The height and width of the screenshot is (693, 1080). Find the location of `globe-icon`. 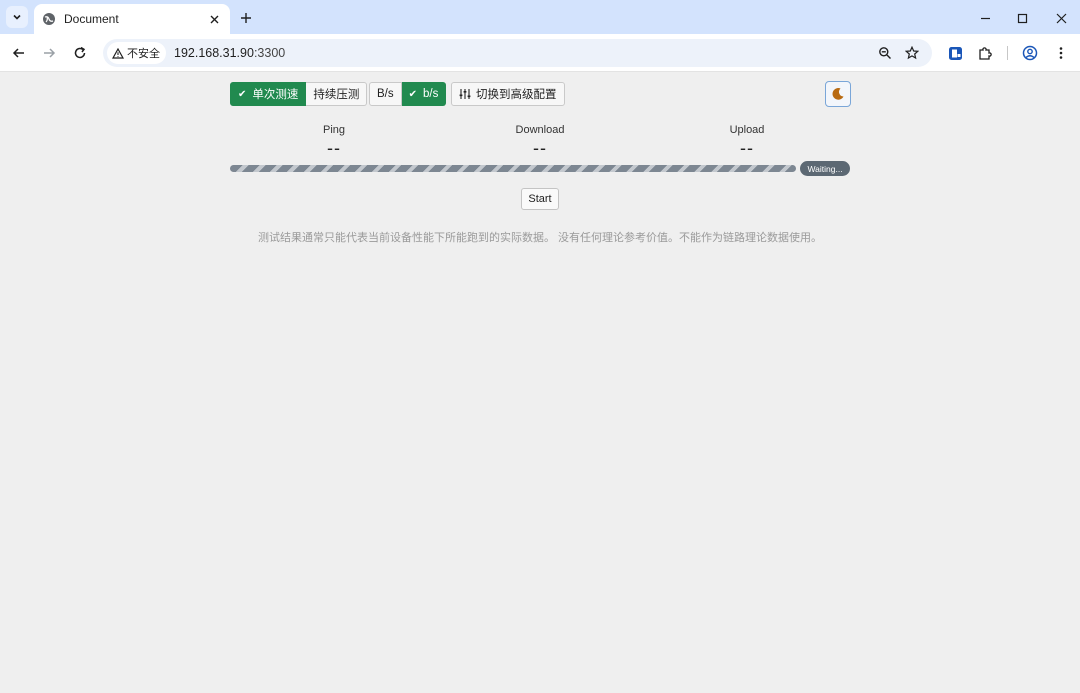

globe-icon is located at coordinates (49, 19).